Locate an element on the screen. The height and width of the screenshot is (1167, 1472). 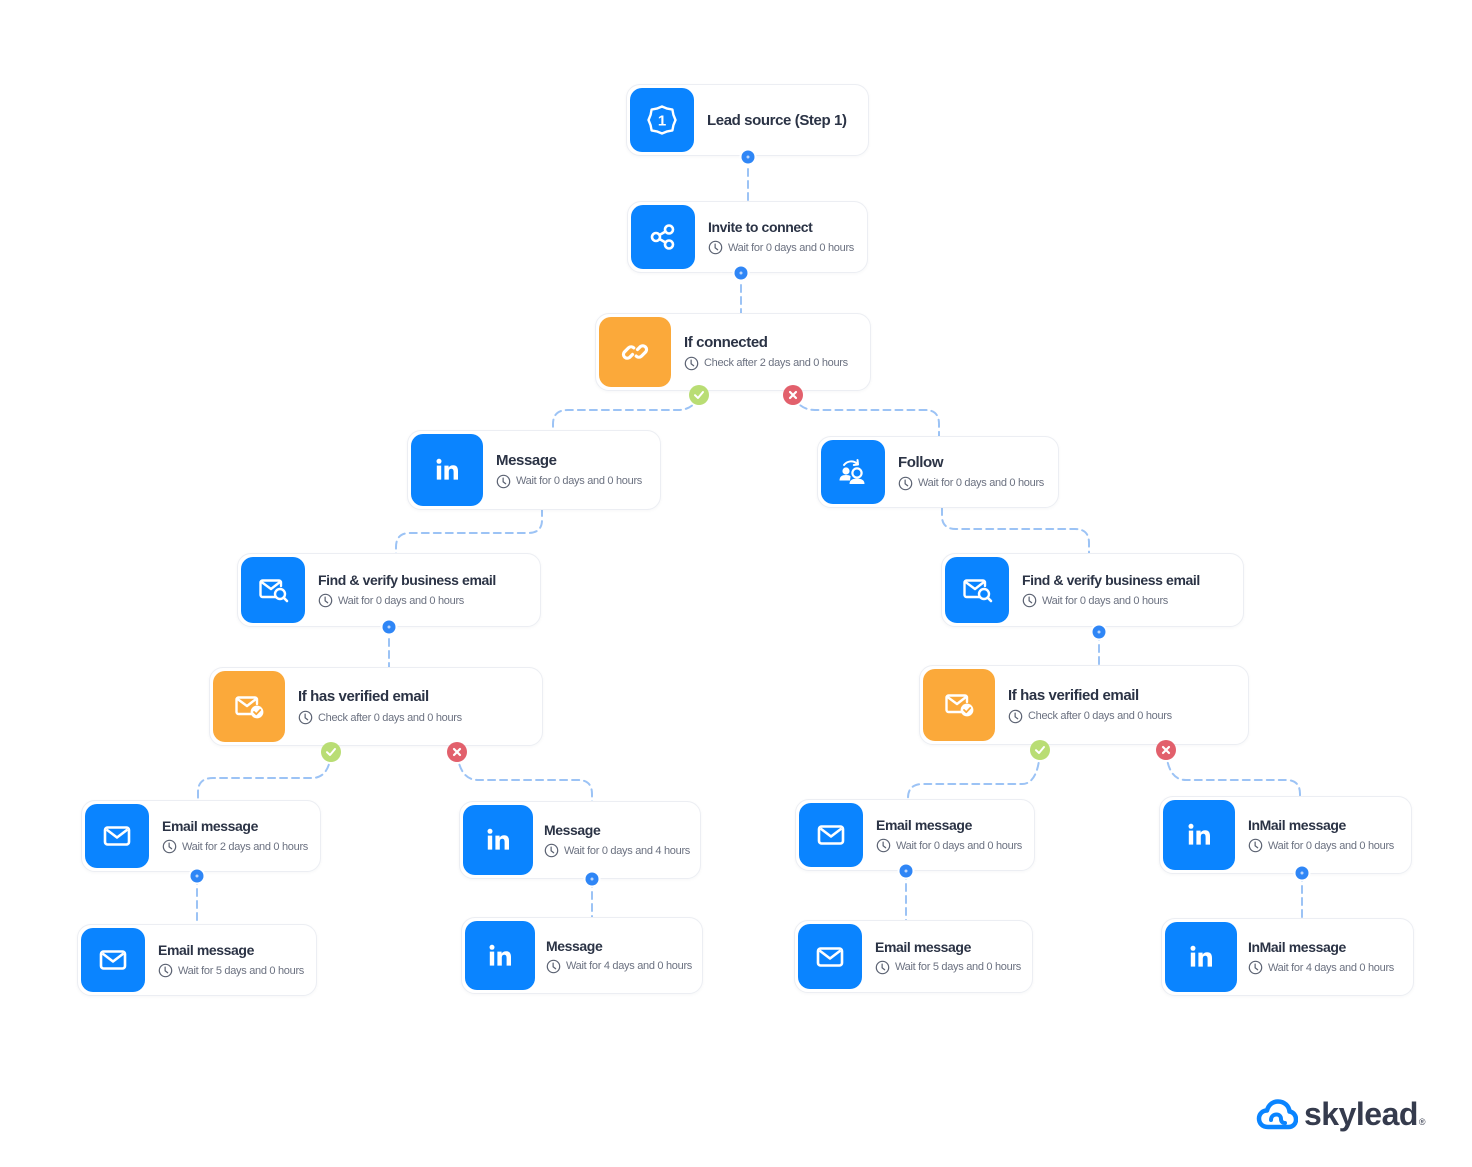
node-lead-source: Lead source (Step 1) is located at coordinates (747, 120).